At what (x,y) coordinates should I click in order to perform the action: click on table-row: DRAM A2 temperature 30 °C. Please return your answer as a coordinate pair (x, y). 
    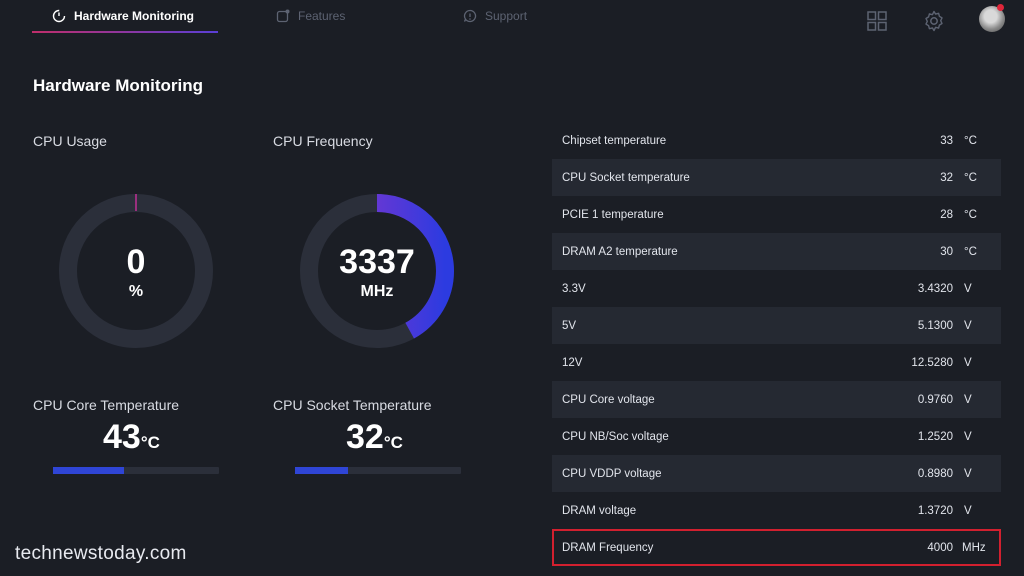
    Looking at the image, I should click on (776, 251).